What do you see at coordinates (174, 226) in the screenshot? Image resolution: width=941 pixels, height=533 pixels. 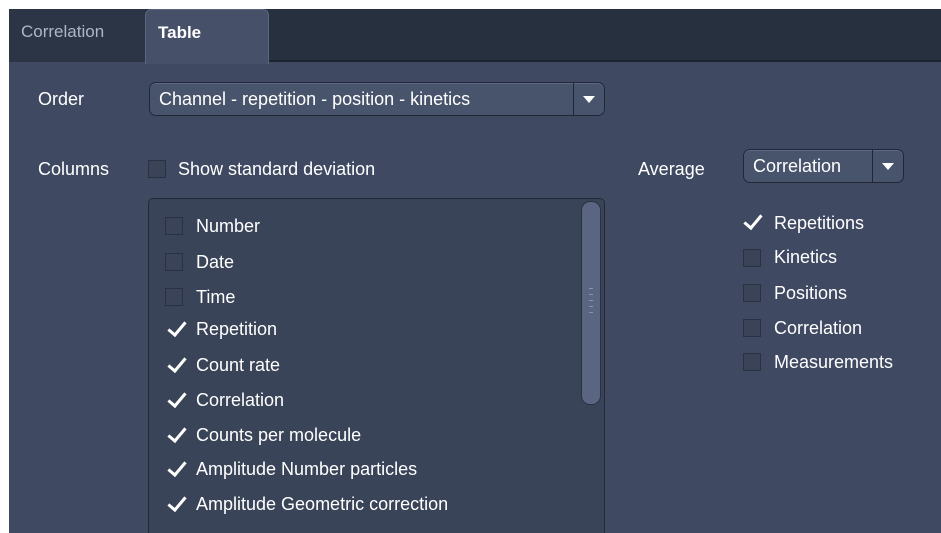 I see `col-number-checkbox` at bounding box center [174, 226].